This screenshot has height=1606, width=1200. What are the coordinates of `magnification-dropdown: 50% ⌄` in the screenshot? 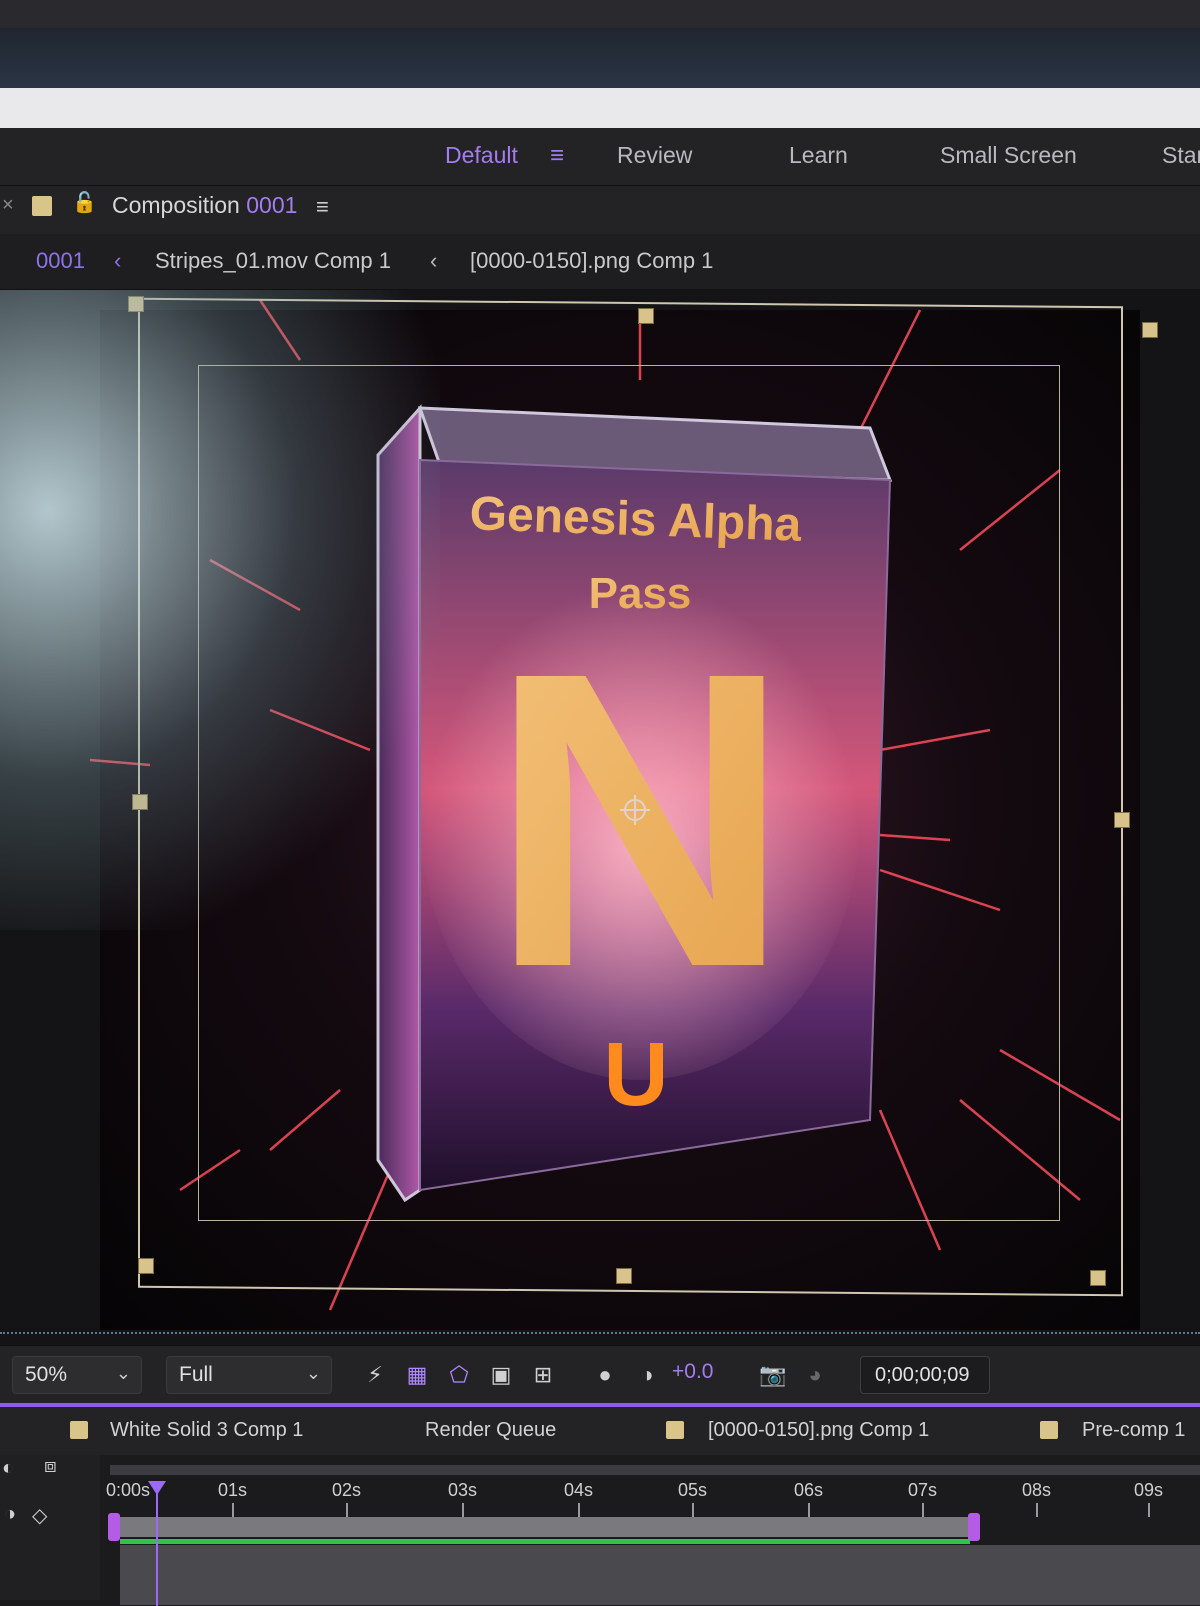 It's located at (77, 1375).